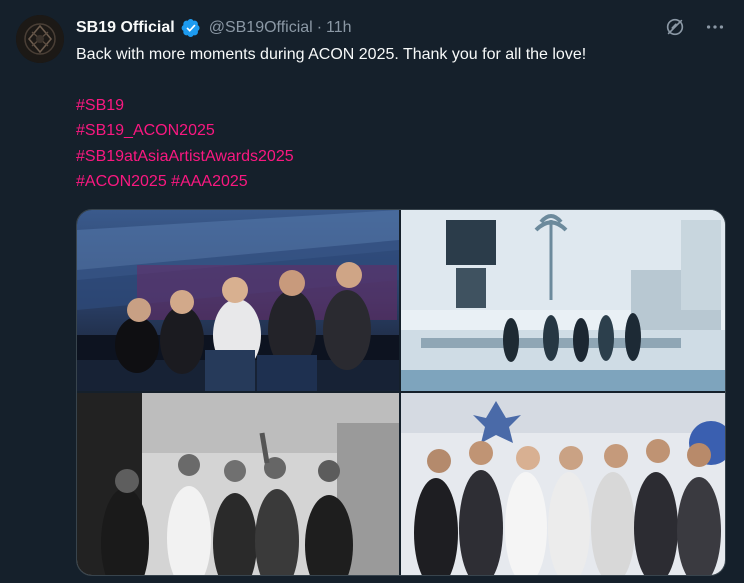 This screenshot has height=583, width=744. I want to click on hashtag-link: #SB19atAsiaArtistAwards2025, so click(185, 156).